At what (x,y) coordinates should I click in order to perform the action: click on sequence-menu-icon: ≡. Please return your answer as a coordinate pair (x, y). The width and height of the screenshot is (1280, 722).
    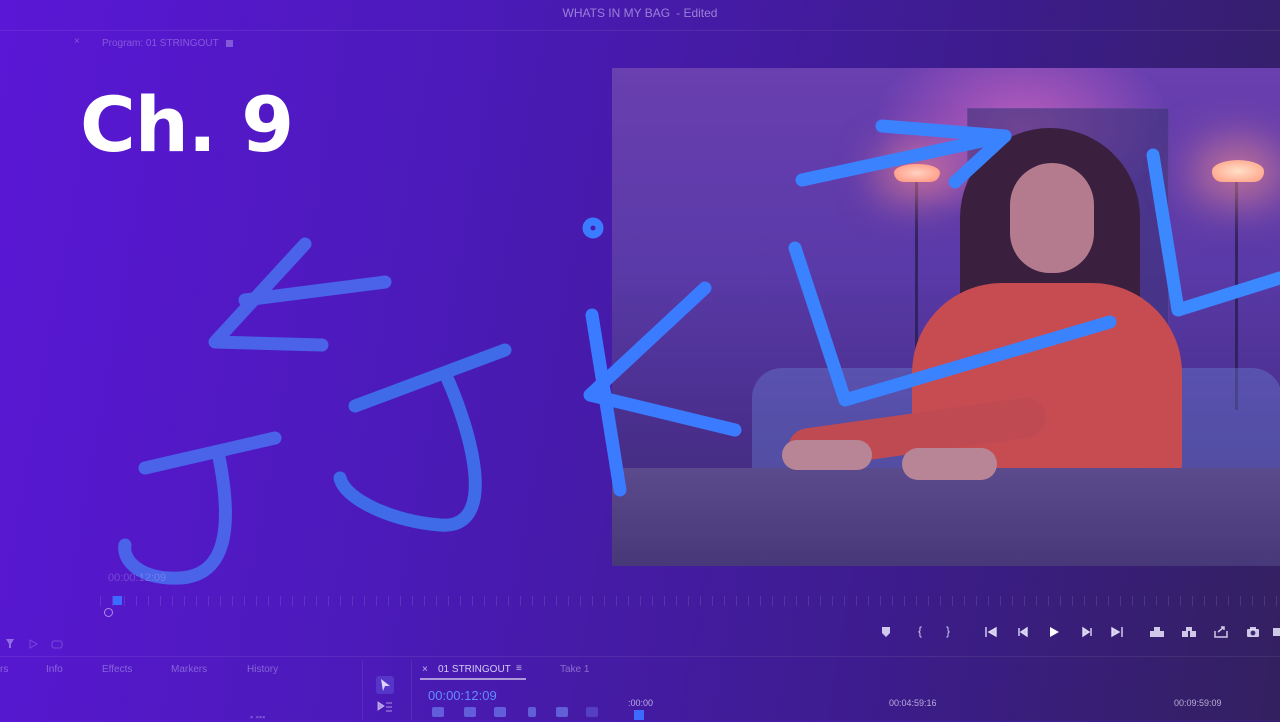
    Looking at the image, I should click on (519, 668).